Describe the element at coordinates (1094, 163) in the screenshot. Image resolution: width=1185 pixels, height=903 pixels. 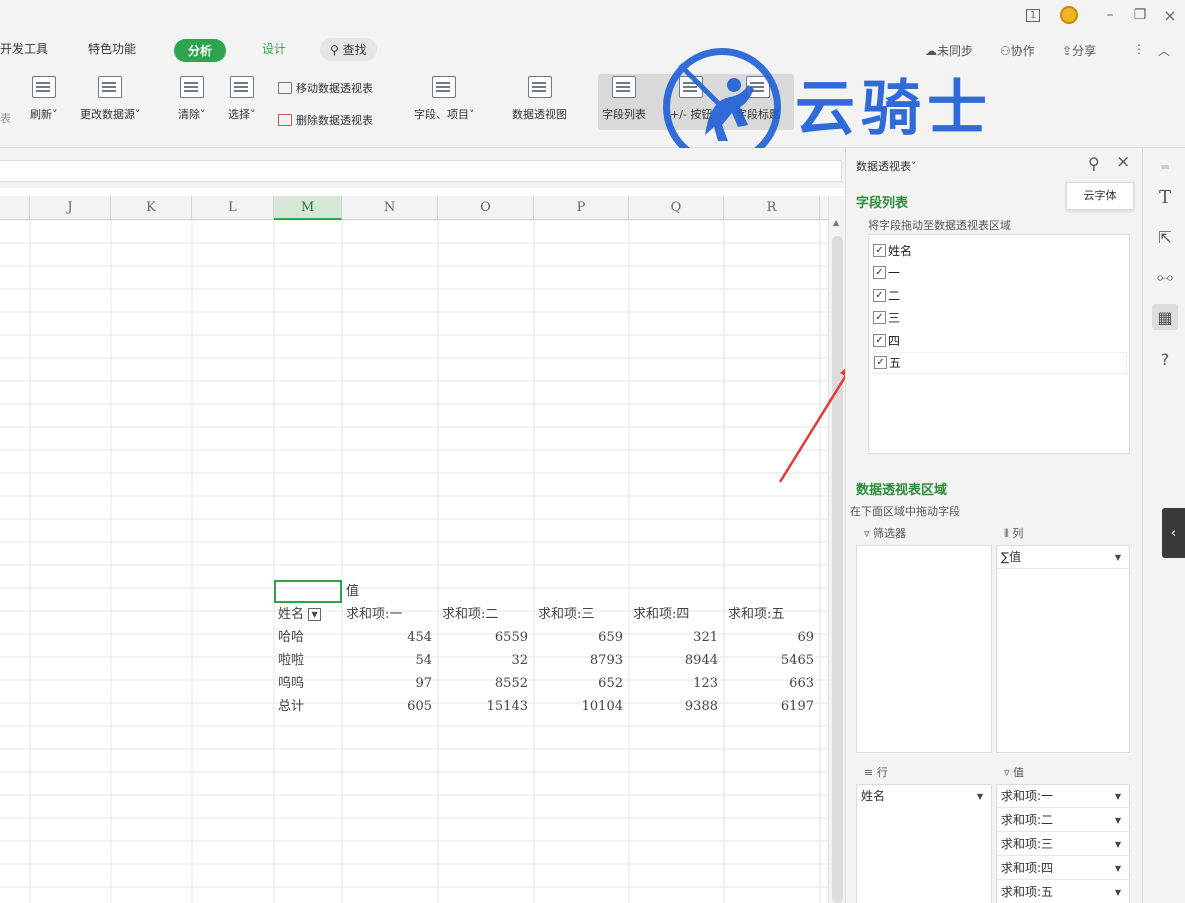
I see `pin-icon: ⚲` at that location.